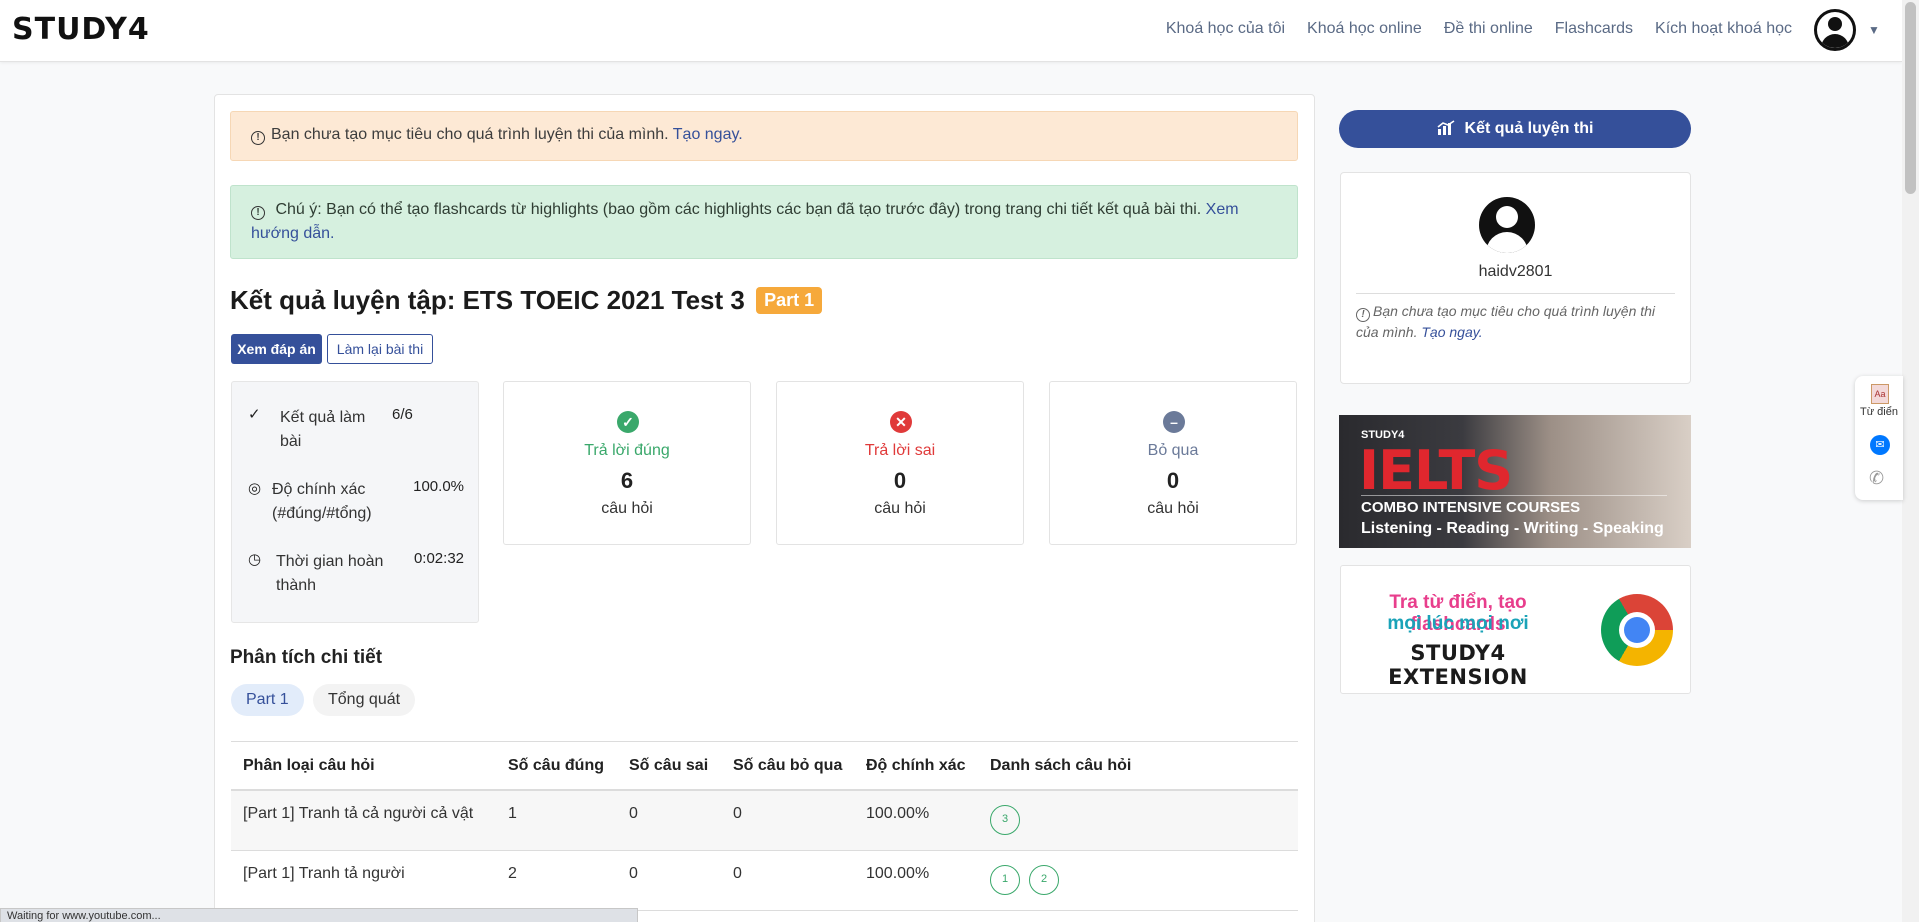 This screenshot has width=1919, height=922. I want to click on time-label: Thời gian hoàn thành, so click(330, 573).